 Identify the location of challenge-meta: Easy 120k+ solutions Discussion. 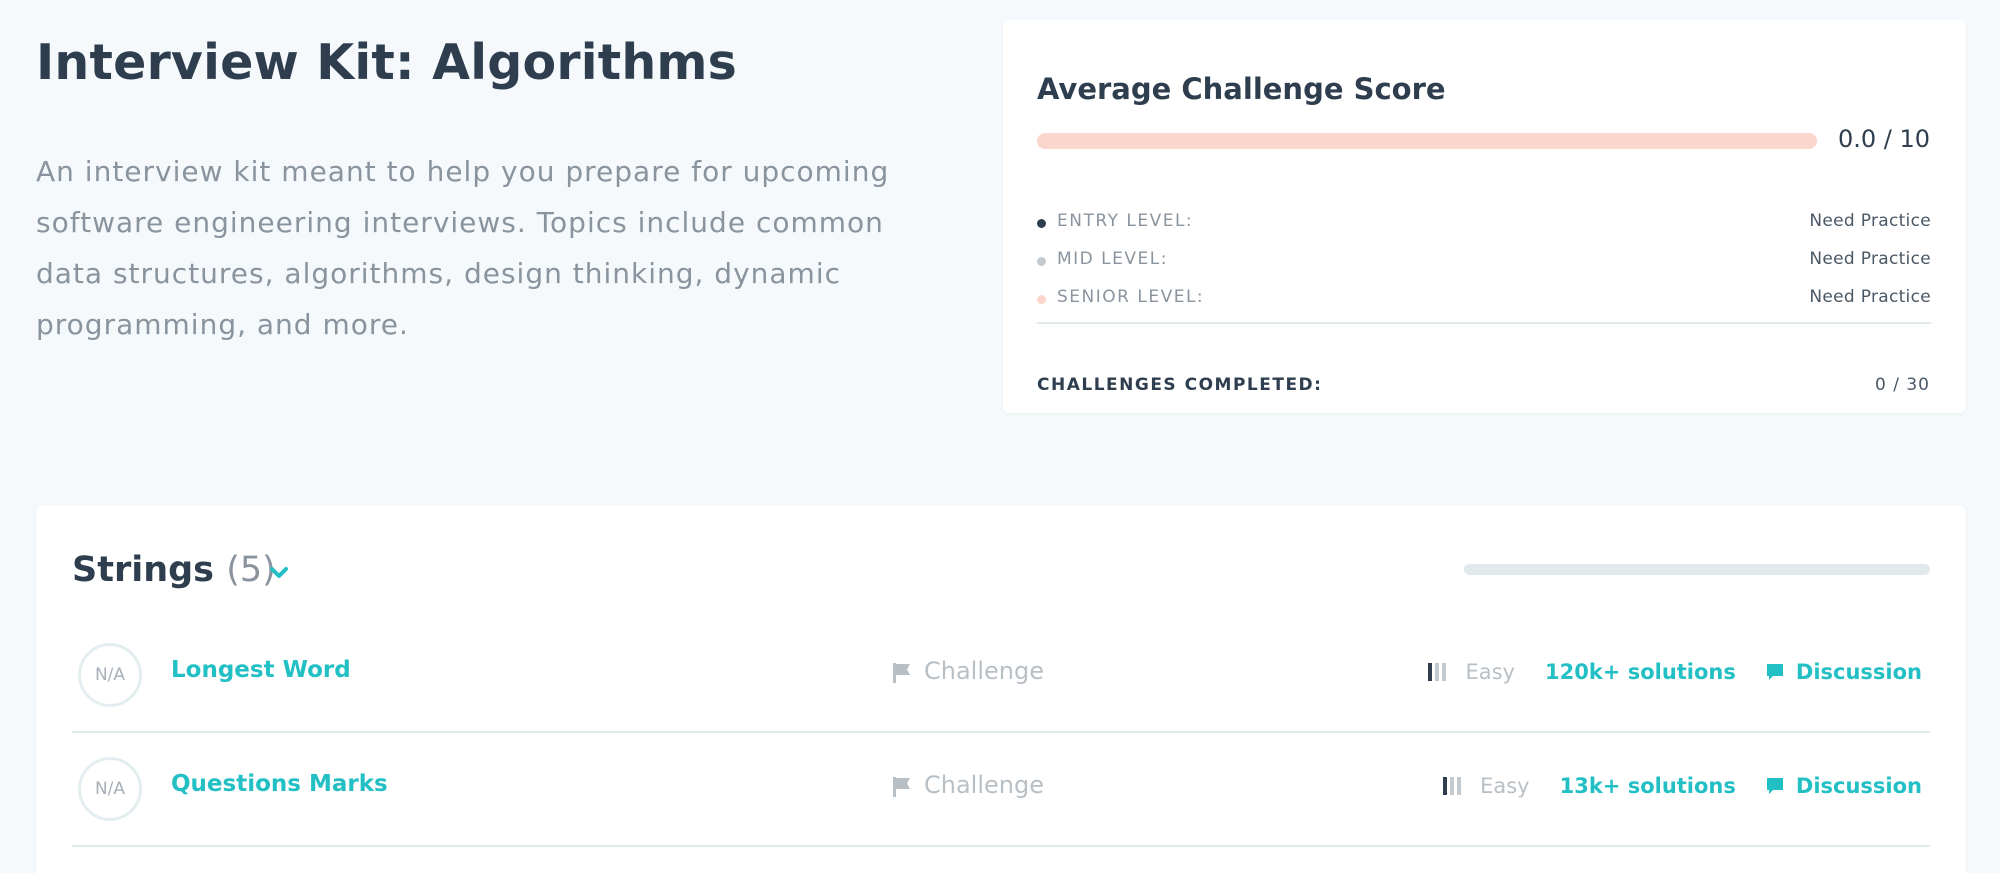
(1674, 672).